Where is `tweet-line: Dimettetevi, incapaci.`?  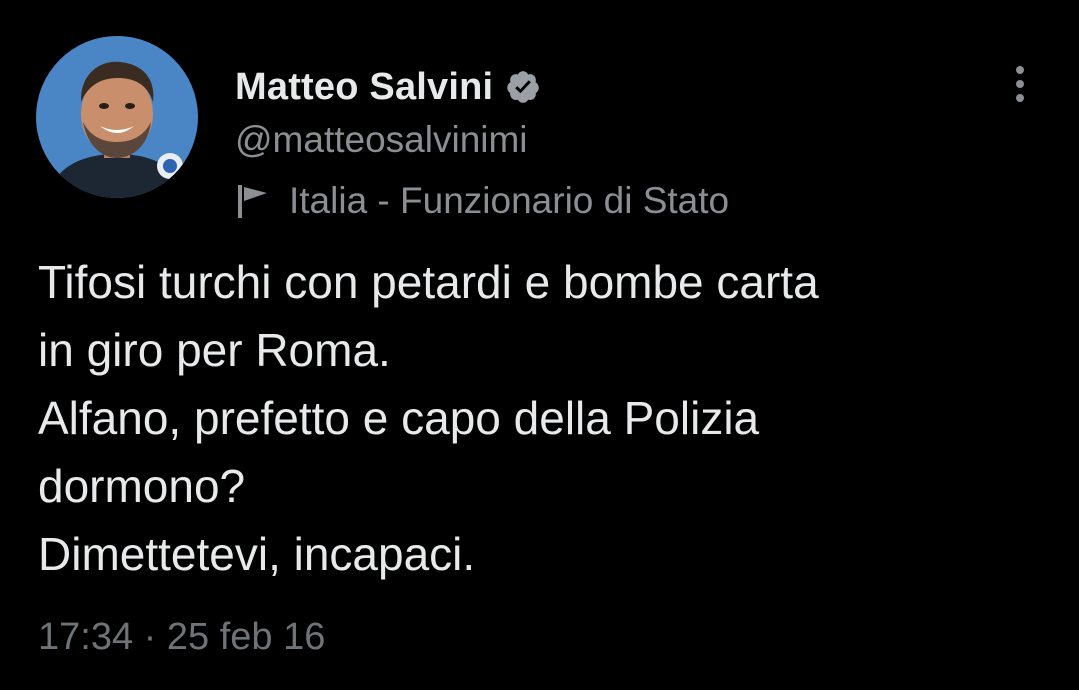 tweet-line: Dimettetevi, incapaci. is located at coordinates (257, 554).